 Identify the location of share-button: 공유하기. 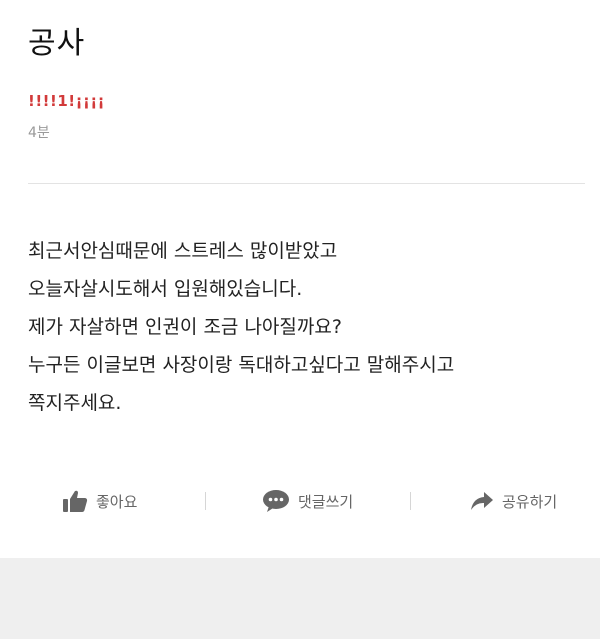
(513, 501).